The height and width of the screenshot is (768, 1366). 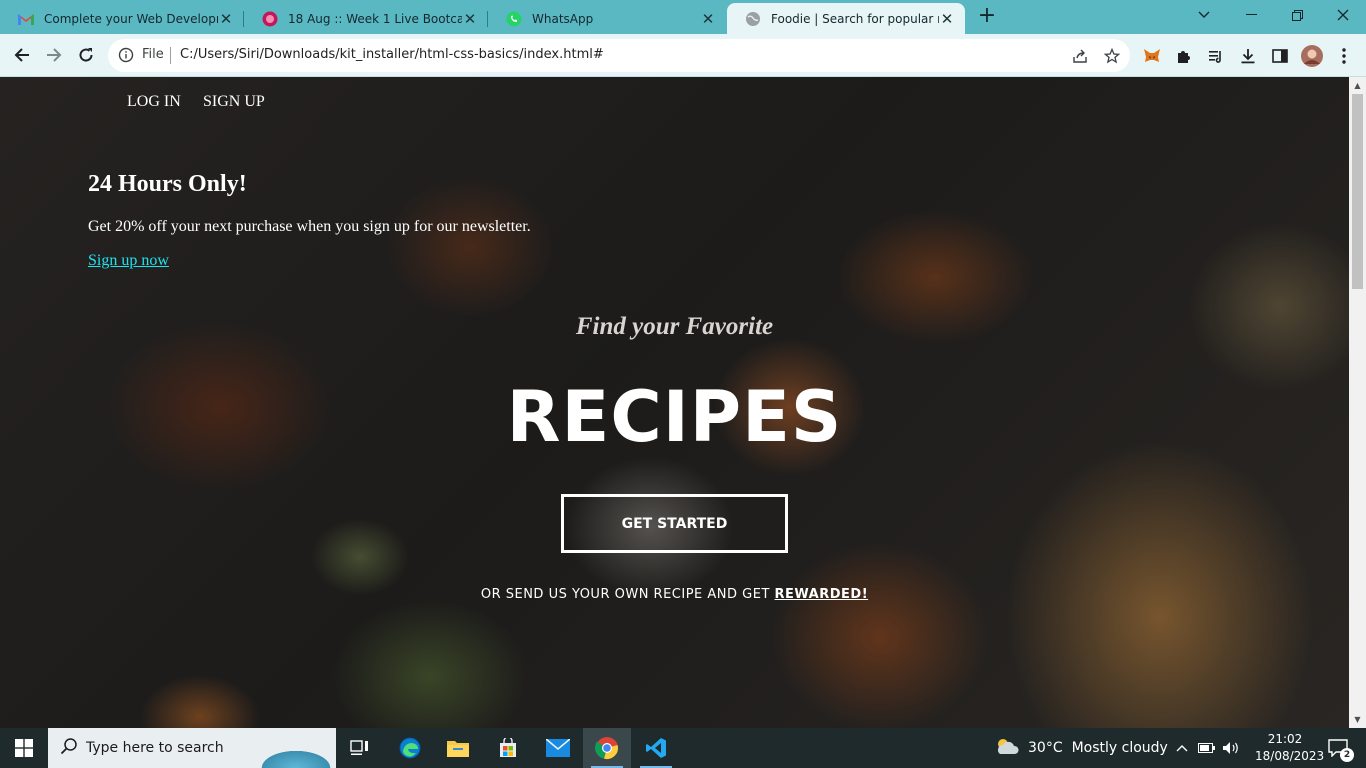 What do you see at coordinates (154, 102) in the screenshot?
I see `login-link: LOG IN` at bounding box center [154, 102].